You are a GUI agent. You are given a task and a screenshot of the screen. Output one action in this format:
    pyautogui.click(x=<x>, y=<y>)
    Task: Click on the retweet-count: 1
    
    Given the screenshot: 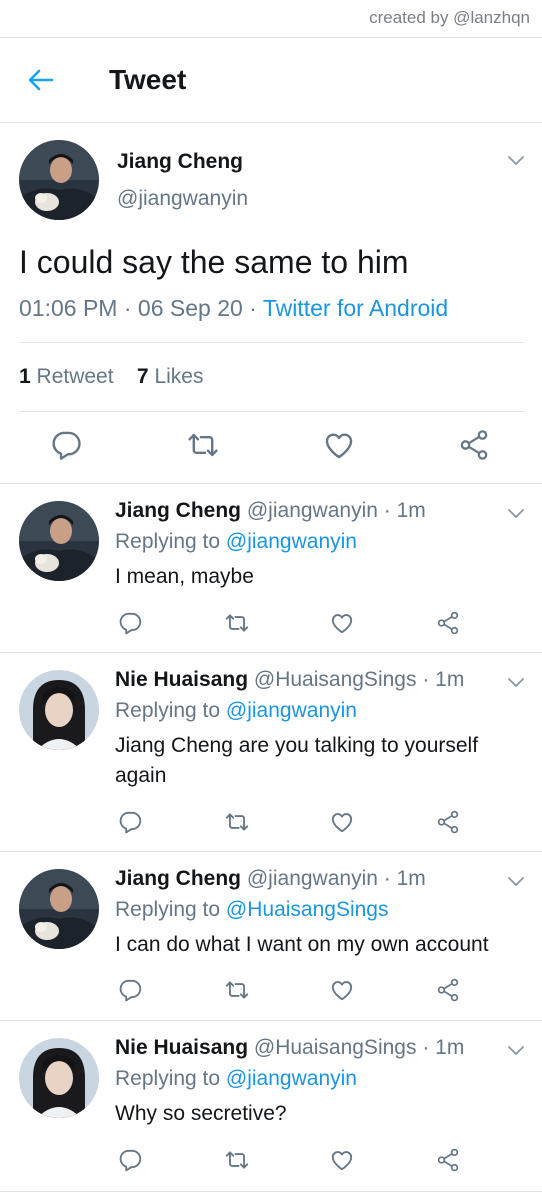 What is the action you would take?
    pyautogui.click(x=25, y=376)
    